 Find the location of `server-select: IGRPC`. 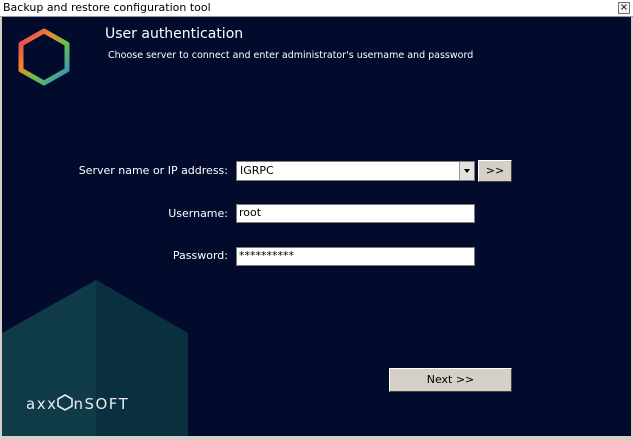

server-select: IGRPC is located at coordinates (355, 171).